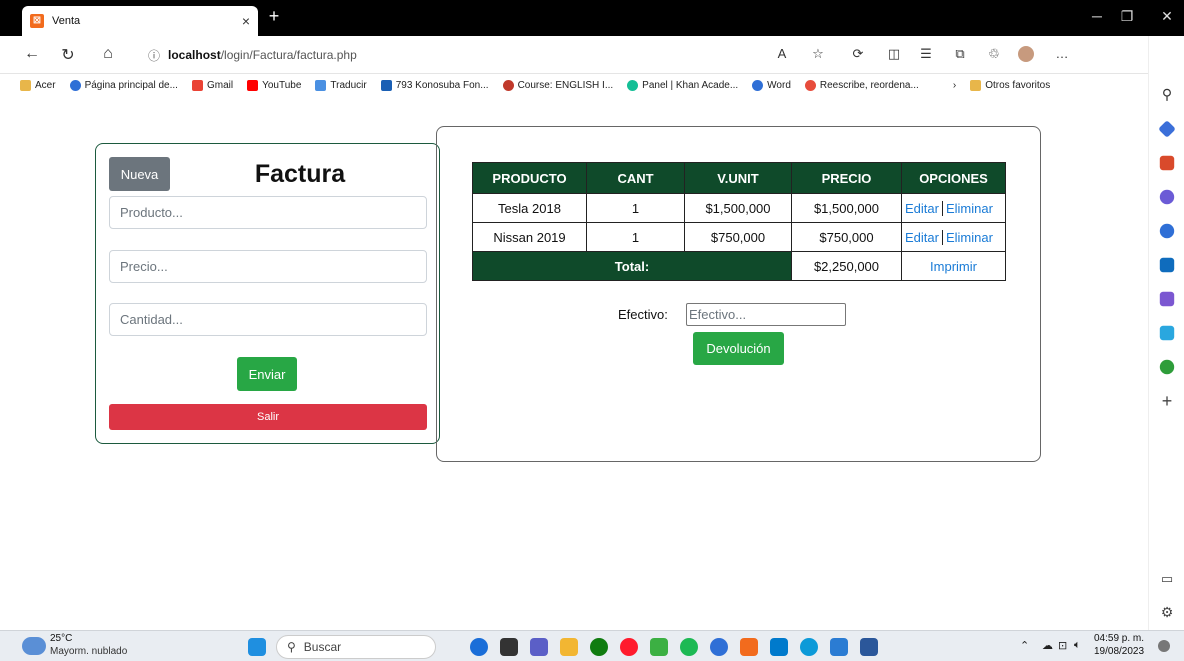  What do you see at coordinates (1047, 645) in the screenshot?
I see `onedrive-icon: ☁` at bounding box center [1047, 645].